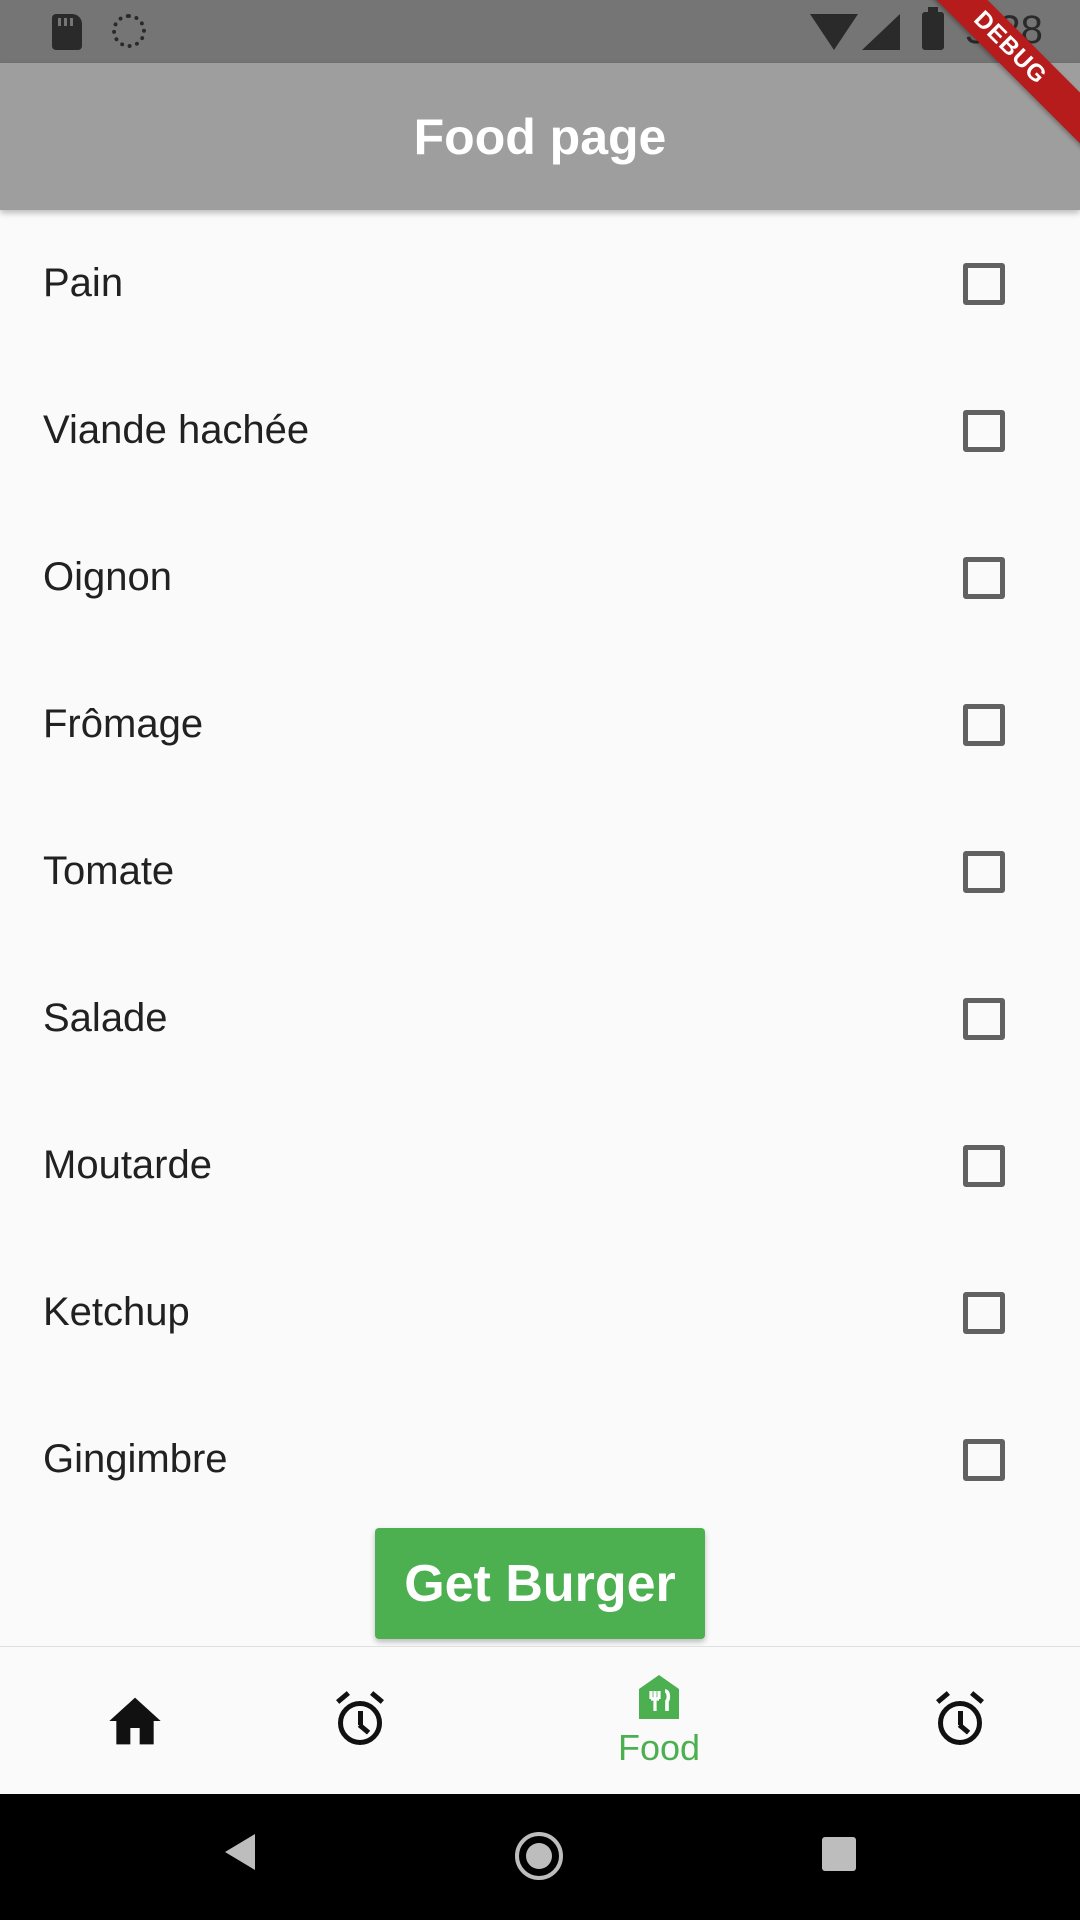  I want to click on ingredient-row-tomate: Tomate, so click(540, 871).